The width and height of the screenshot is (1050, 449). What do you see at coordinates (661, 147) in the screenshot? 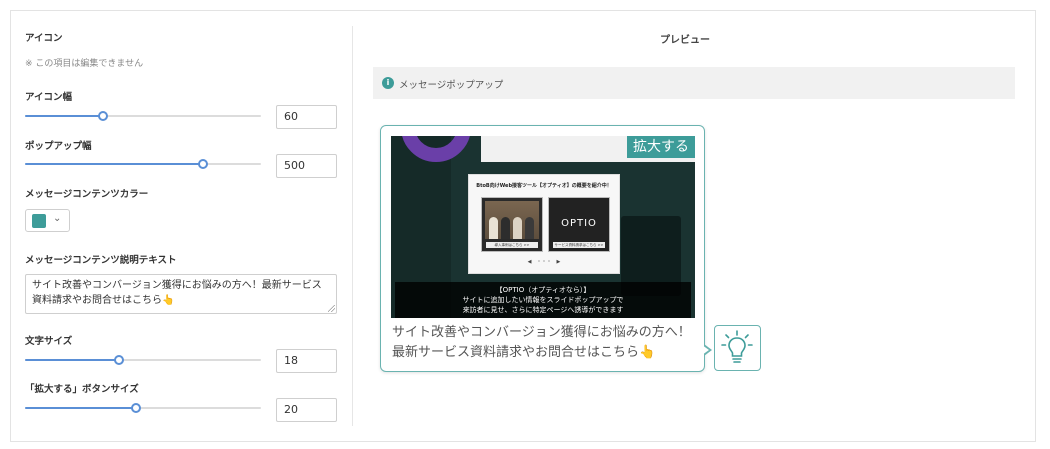
I see `expand-button: 拡大する` at bounding box center [661, 147].